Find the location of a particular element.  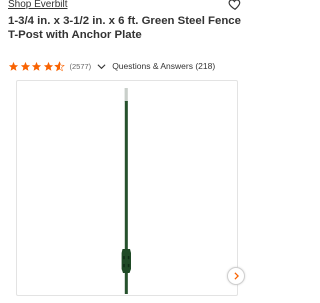

shop-brand-link: Shop Everbilt is located at coordinates (37, 5).